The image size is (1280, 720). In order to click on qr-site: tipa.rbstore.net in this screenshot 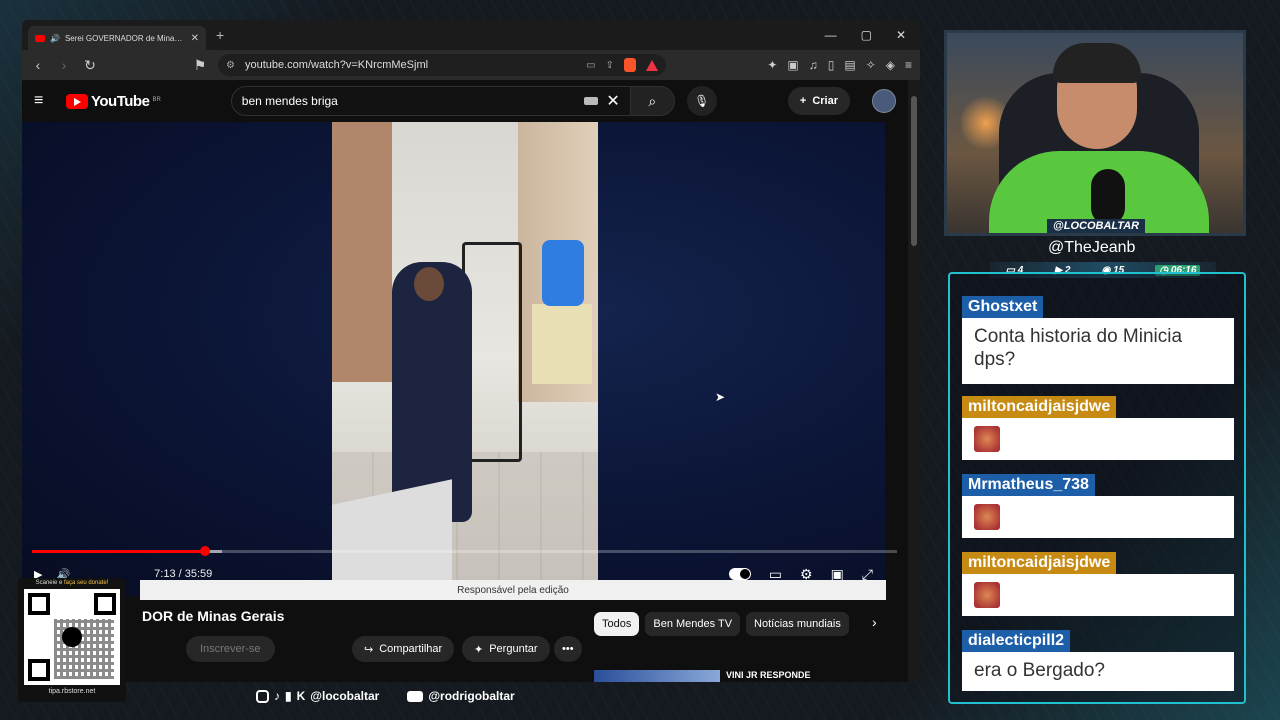, I will do `click(72, 691)`.